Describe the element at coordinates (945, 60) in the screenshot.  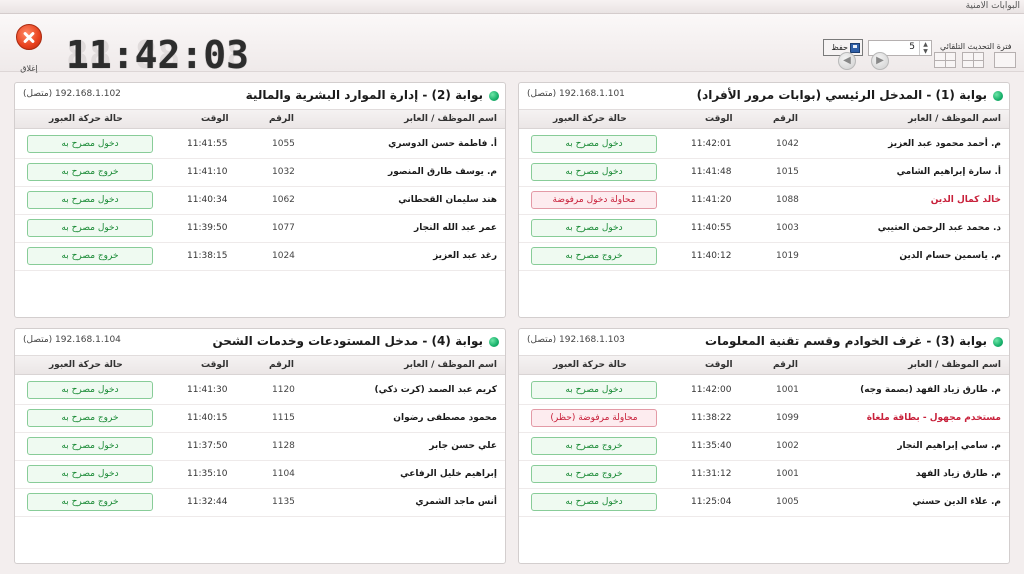
I see `layout-grid-icon` at that location.